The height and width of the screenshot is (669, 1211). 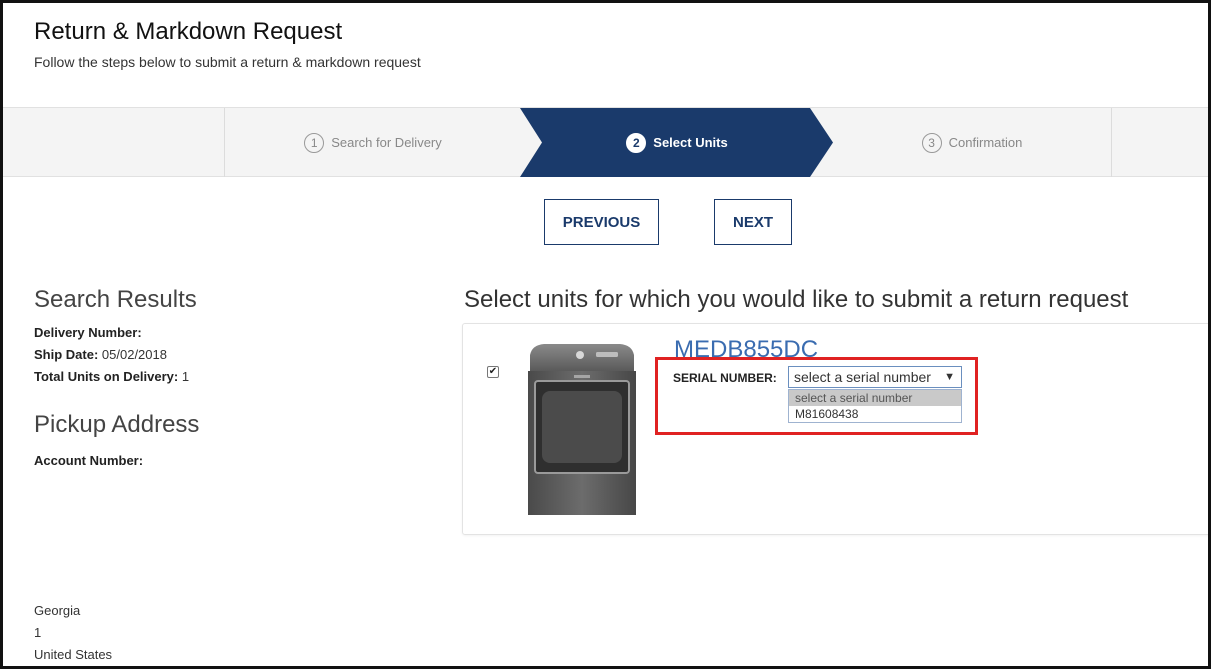 I want to click on address-line: 1, so click(x=38, y=632).